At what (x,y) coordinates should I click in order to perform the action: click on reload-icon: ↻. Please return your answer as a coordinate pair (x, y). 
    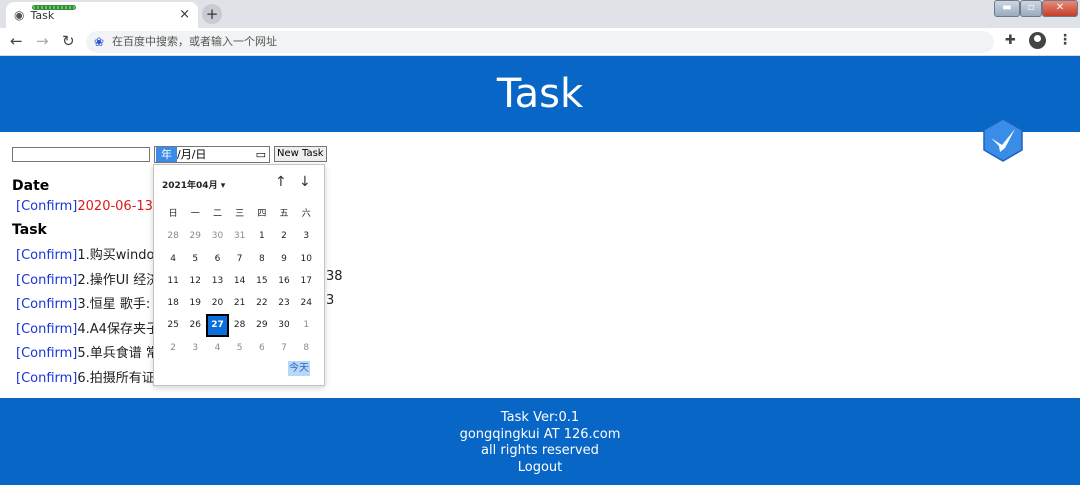
    Looking at the image, I should click on (68, 41).